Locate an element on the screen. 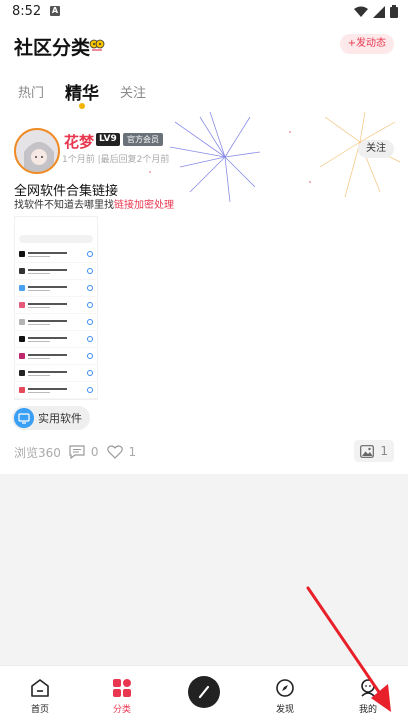  post-stats: 浏览360 0 1 is located at coordinates (75, 452).